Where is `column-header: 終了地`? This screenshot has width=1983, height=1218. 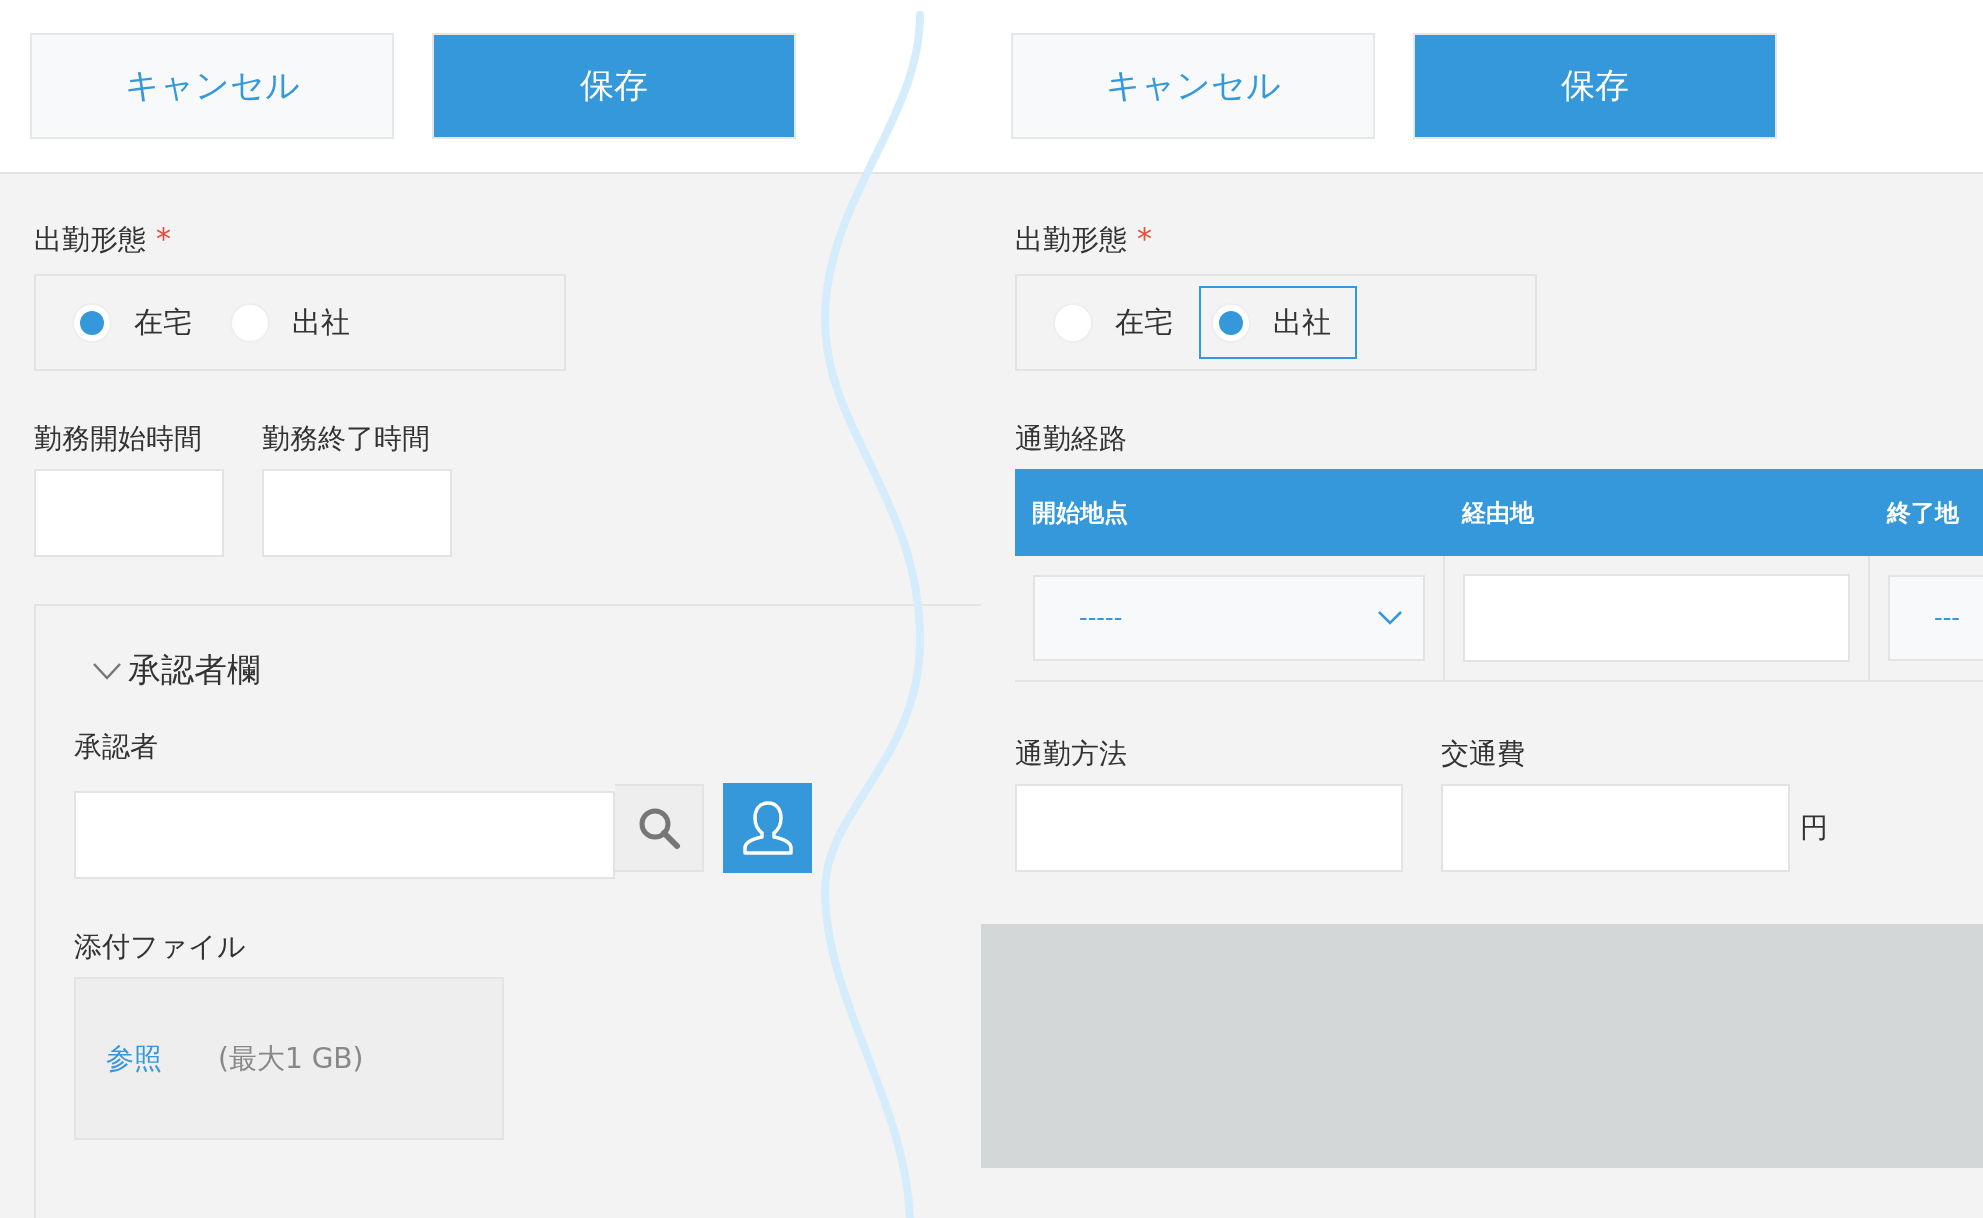 column-header: 終了地 is located at coordinates (1926, 512).